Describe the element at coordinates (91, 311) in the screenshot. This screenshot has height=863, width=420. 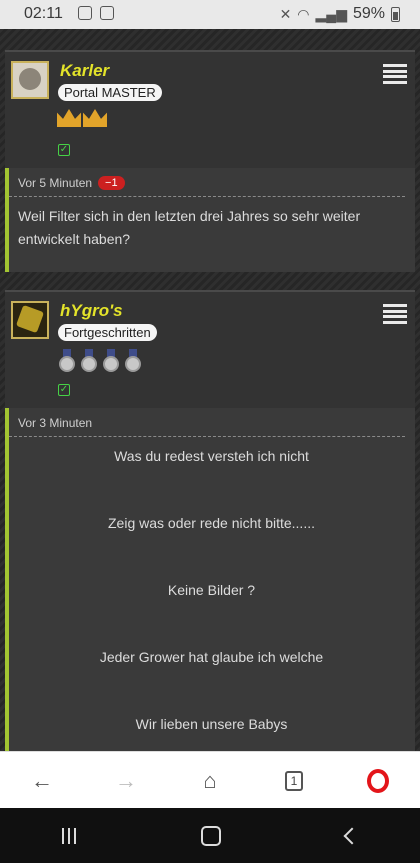
I see `username: hYgro's` at that location.